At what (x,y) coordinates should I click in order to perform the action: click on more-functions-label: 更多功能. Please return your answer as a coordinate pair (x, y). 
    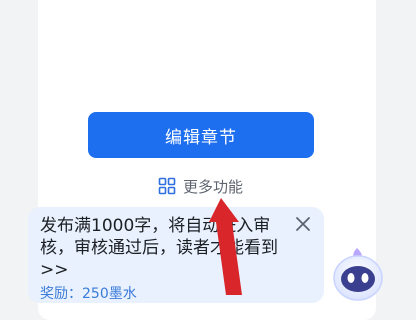
    Looking at the image, I should click on (213, 186).